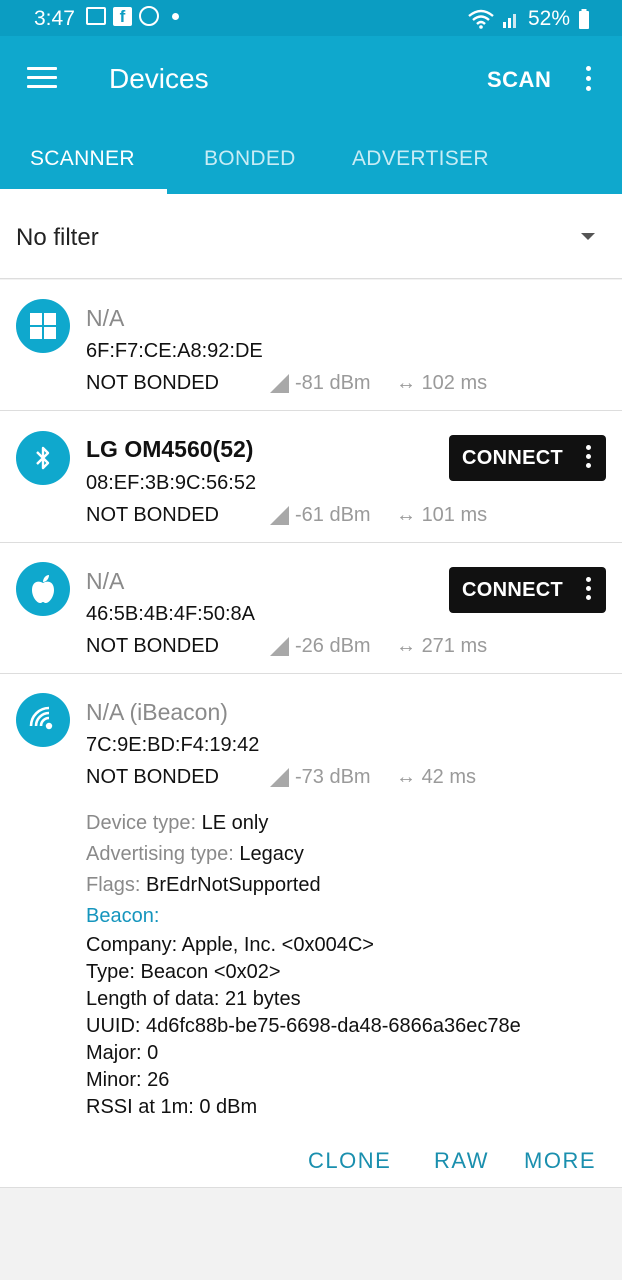  I want to click on filter-label: No filter, so click(57, 237).